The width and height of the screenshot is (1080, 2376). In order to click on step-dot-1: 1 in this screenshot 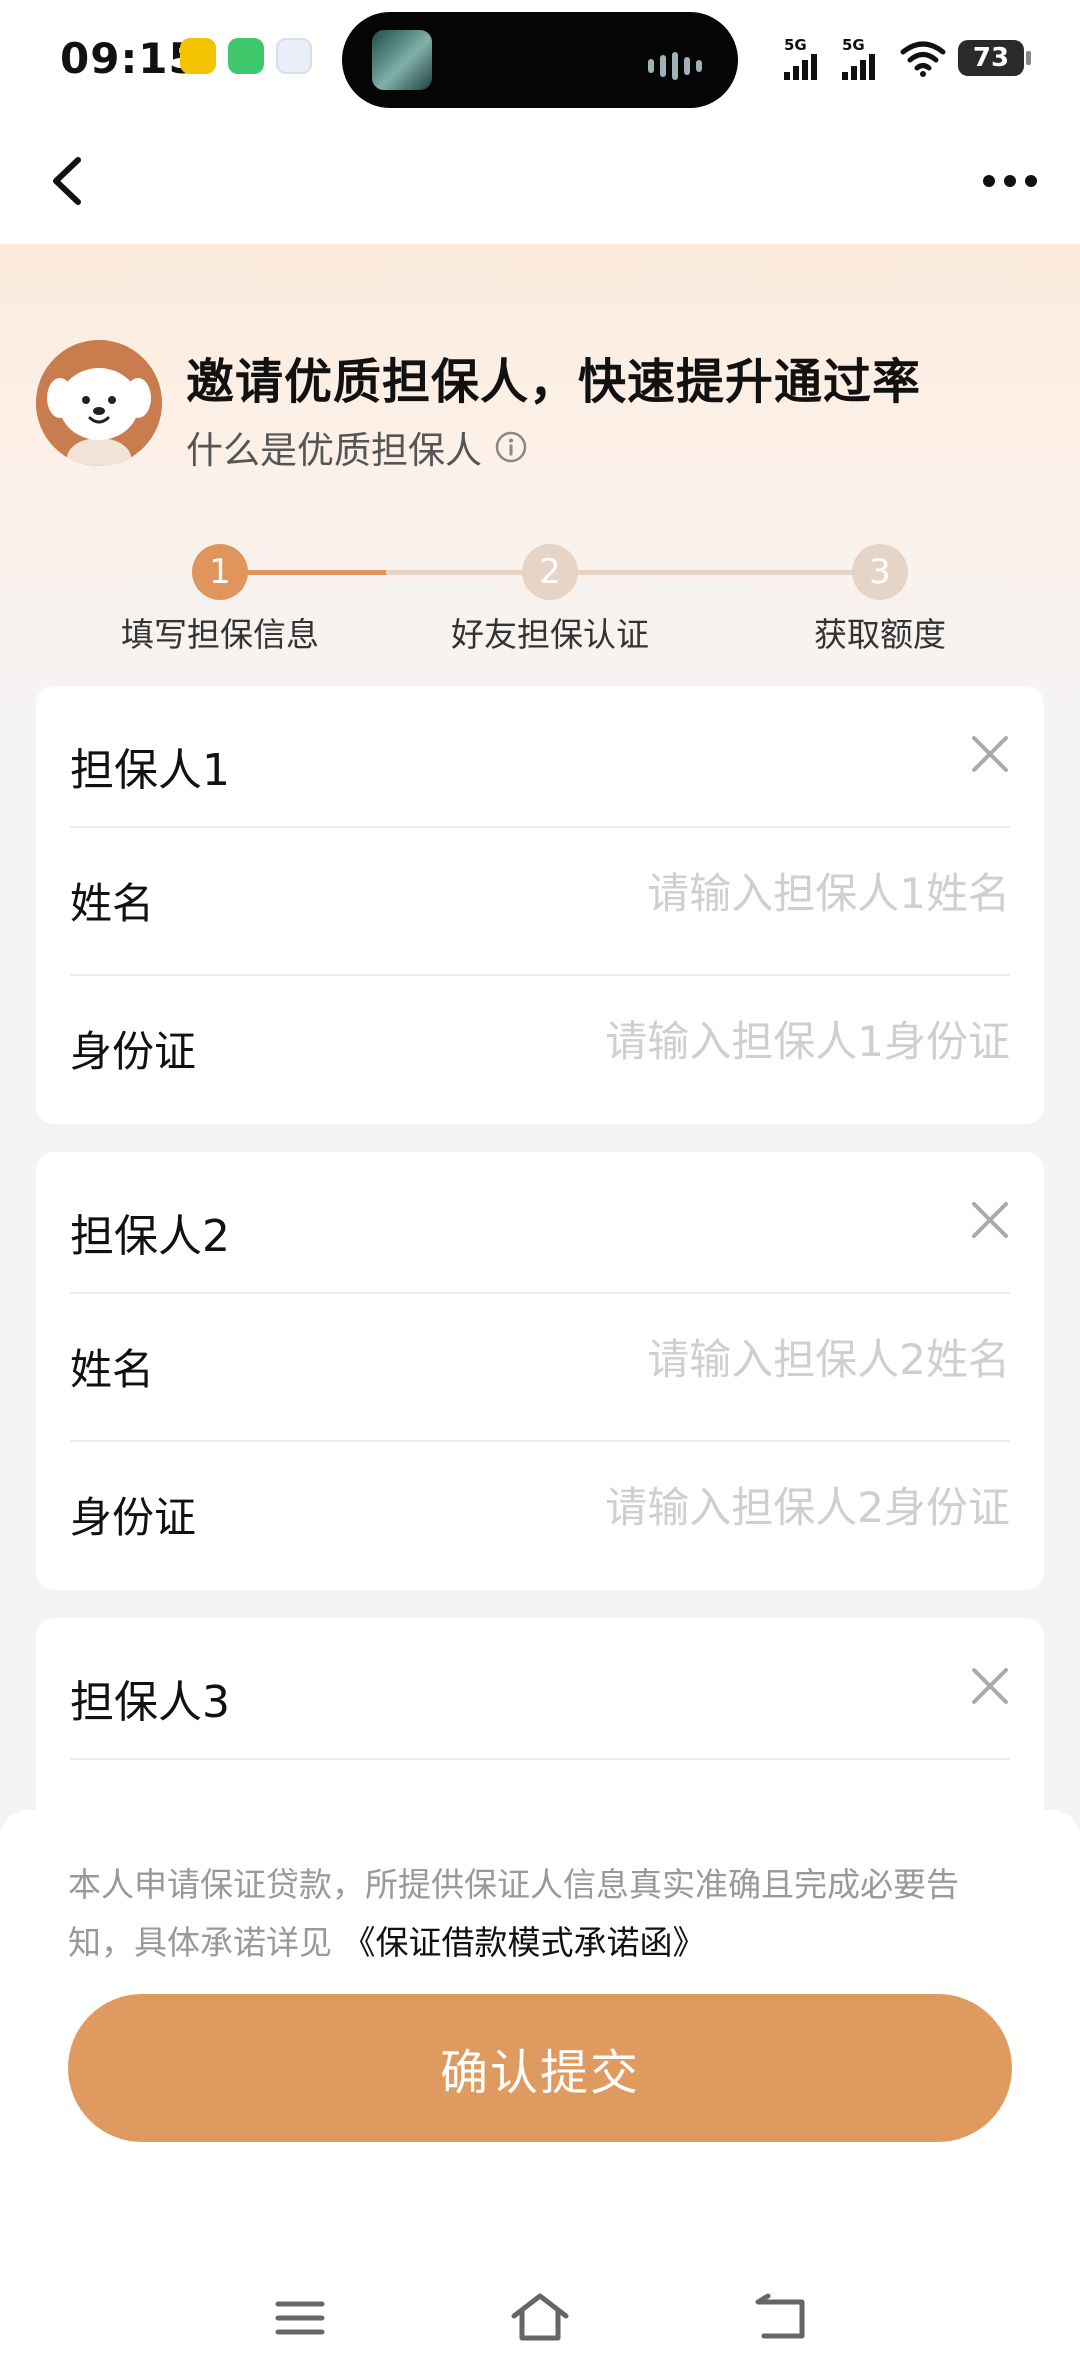, I will do `click(220, 572)`.